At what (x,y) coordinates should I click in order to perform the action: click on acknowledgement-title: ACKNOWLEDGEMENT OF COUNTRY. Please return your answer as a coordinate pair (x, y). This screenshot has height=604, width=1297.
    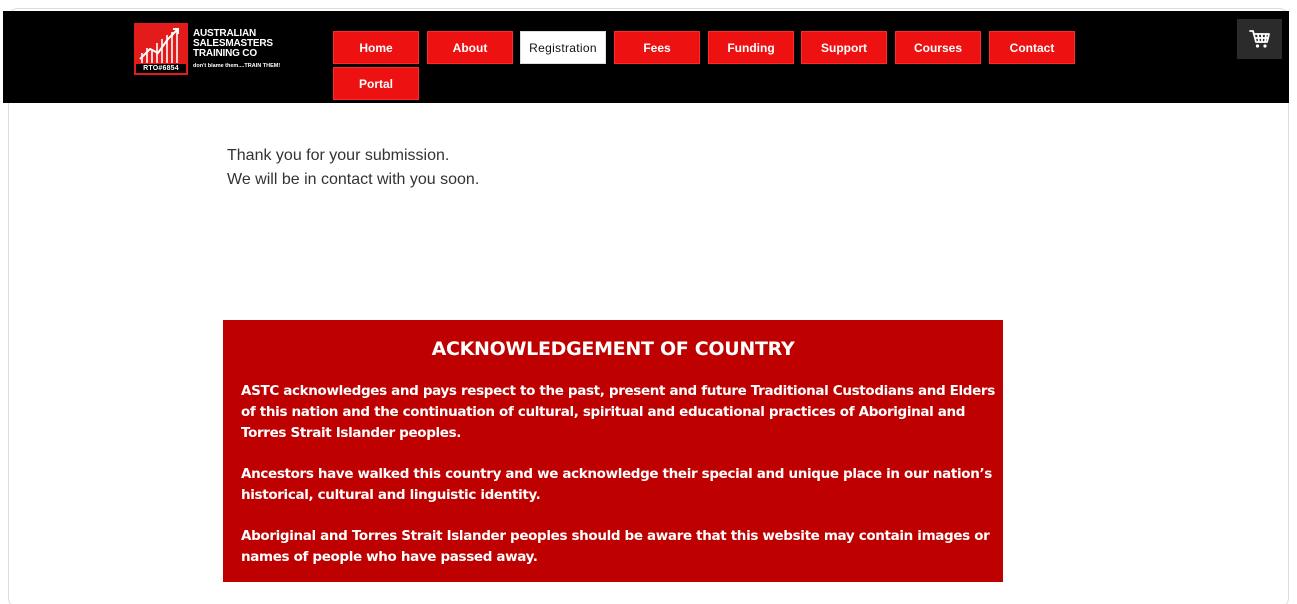
    Looking at the image, I should click on (613, 349).